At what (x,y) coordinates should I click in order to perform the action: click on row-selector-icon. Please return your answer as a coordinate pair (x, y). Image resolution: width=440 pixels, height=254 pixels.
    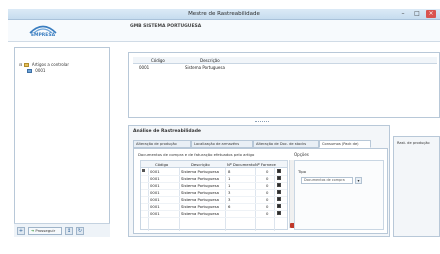
    Looking at the image, I should click on (143, 170).